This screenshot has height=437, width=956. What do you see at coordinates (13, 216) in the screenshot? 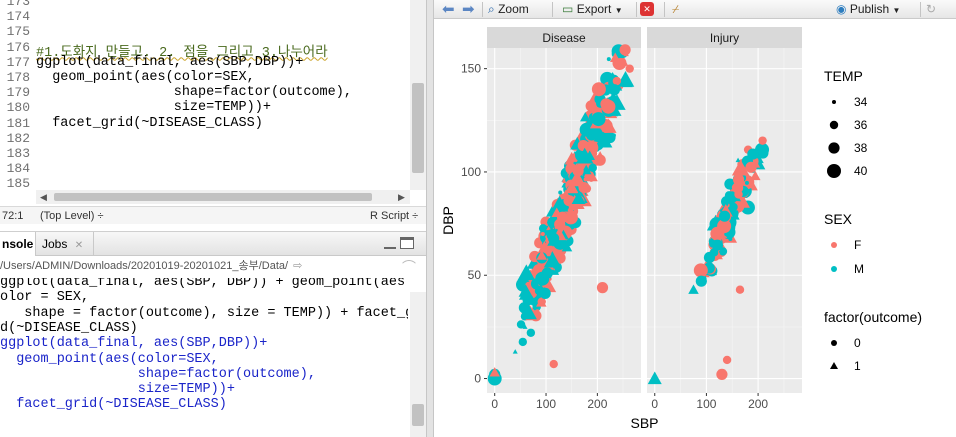
I see `cursor-position: 72:1` at bounding box center [13, 216].